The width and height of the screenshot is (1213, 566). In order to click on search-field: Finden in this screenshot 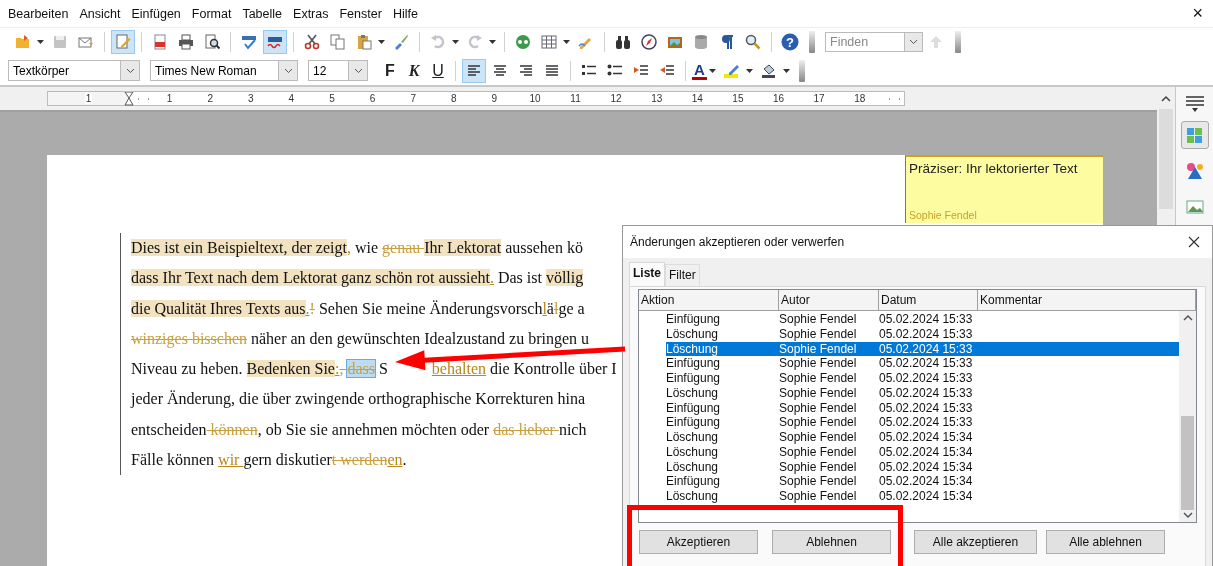, I will do `click(865, 42)`.